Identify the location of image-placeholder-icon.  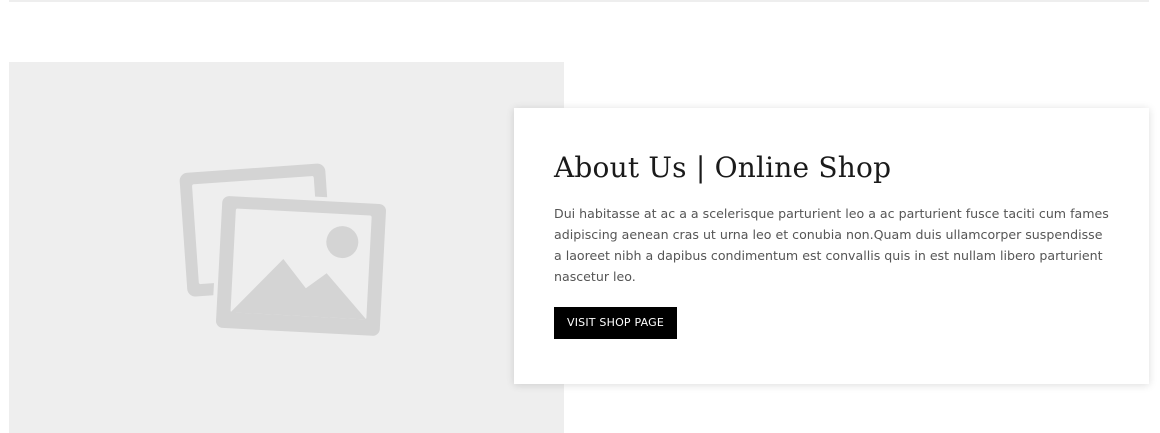
(285, 251).